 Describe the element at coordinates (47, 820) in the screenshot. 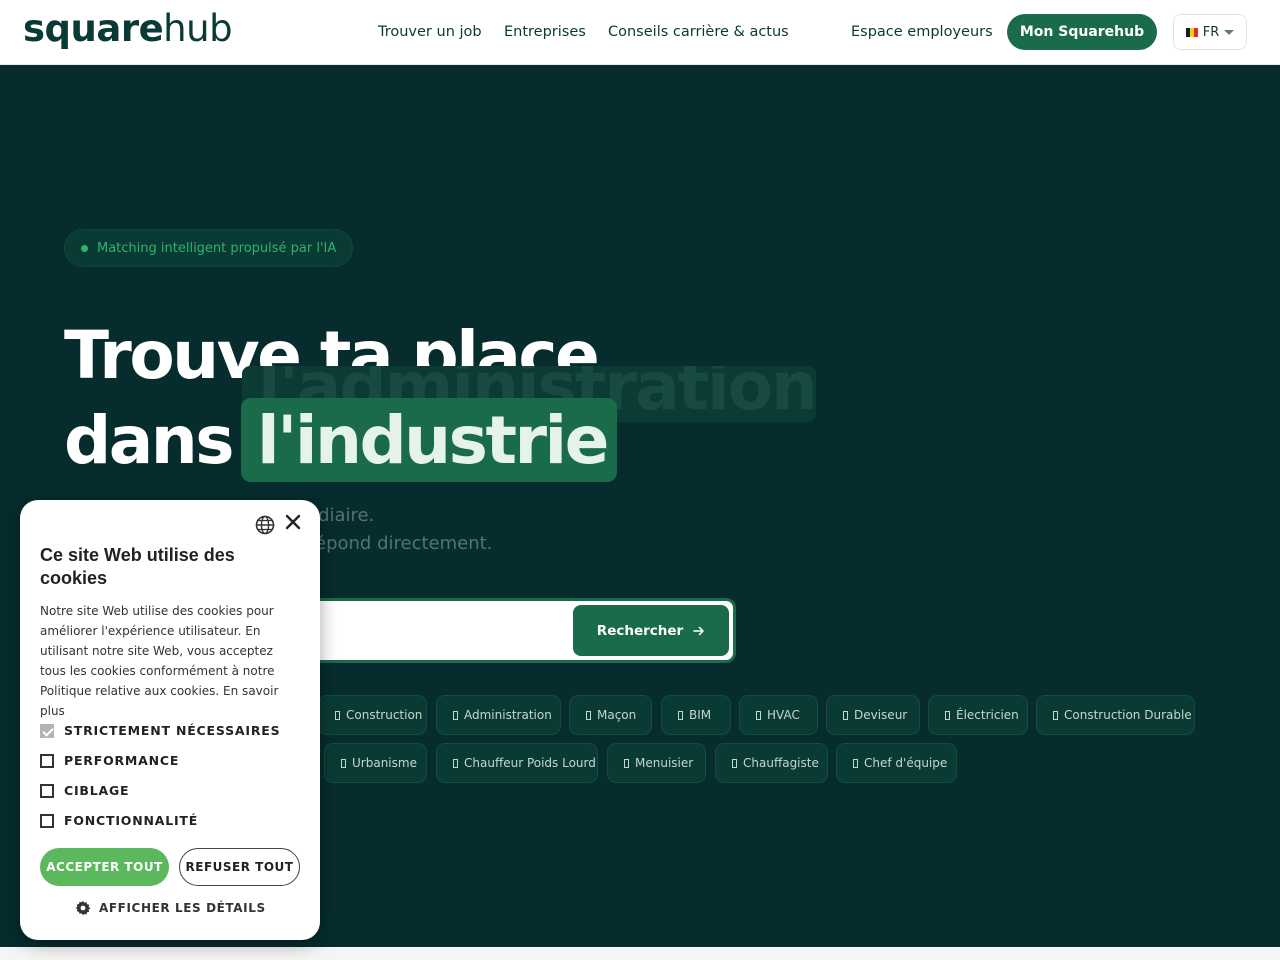

I see `functionality-checkbox` at that location.